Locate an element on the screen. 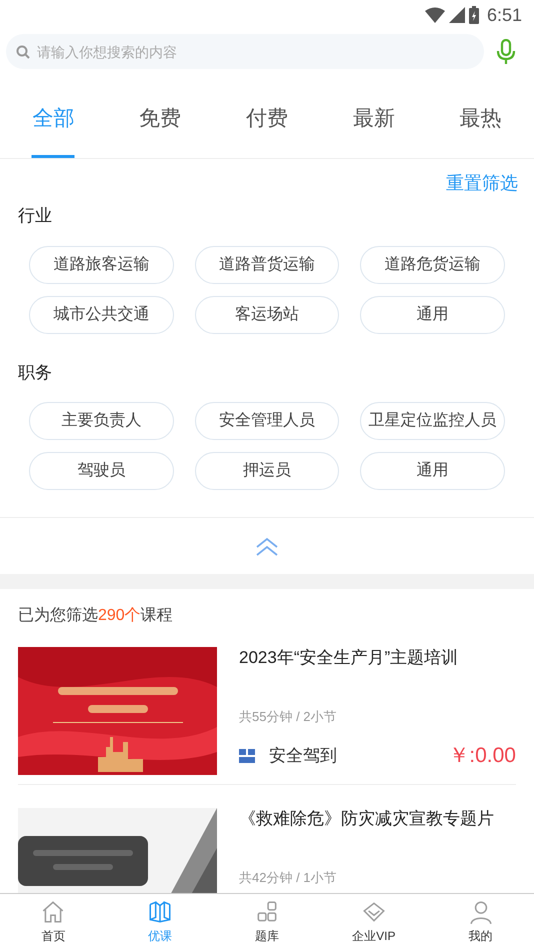 This screenshot has height=950, width=534. filter-chip: 道路普货运输 is located at coordinates (267, 265).